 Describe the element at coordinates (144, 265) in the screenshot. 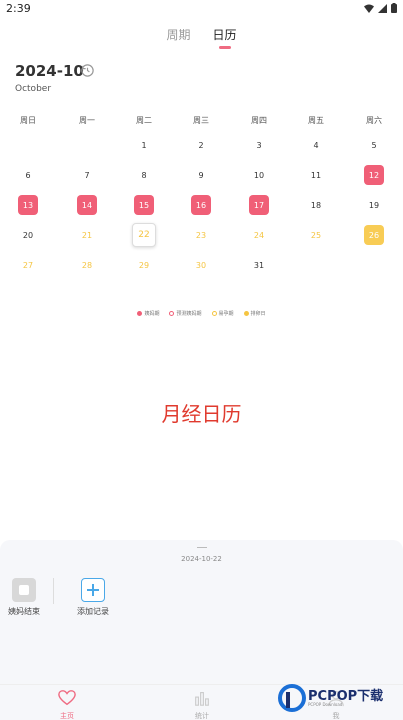

I see `calendar-day: 29` at that location.